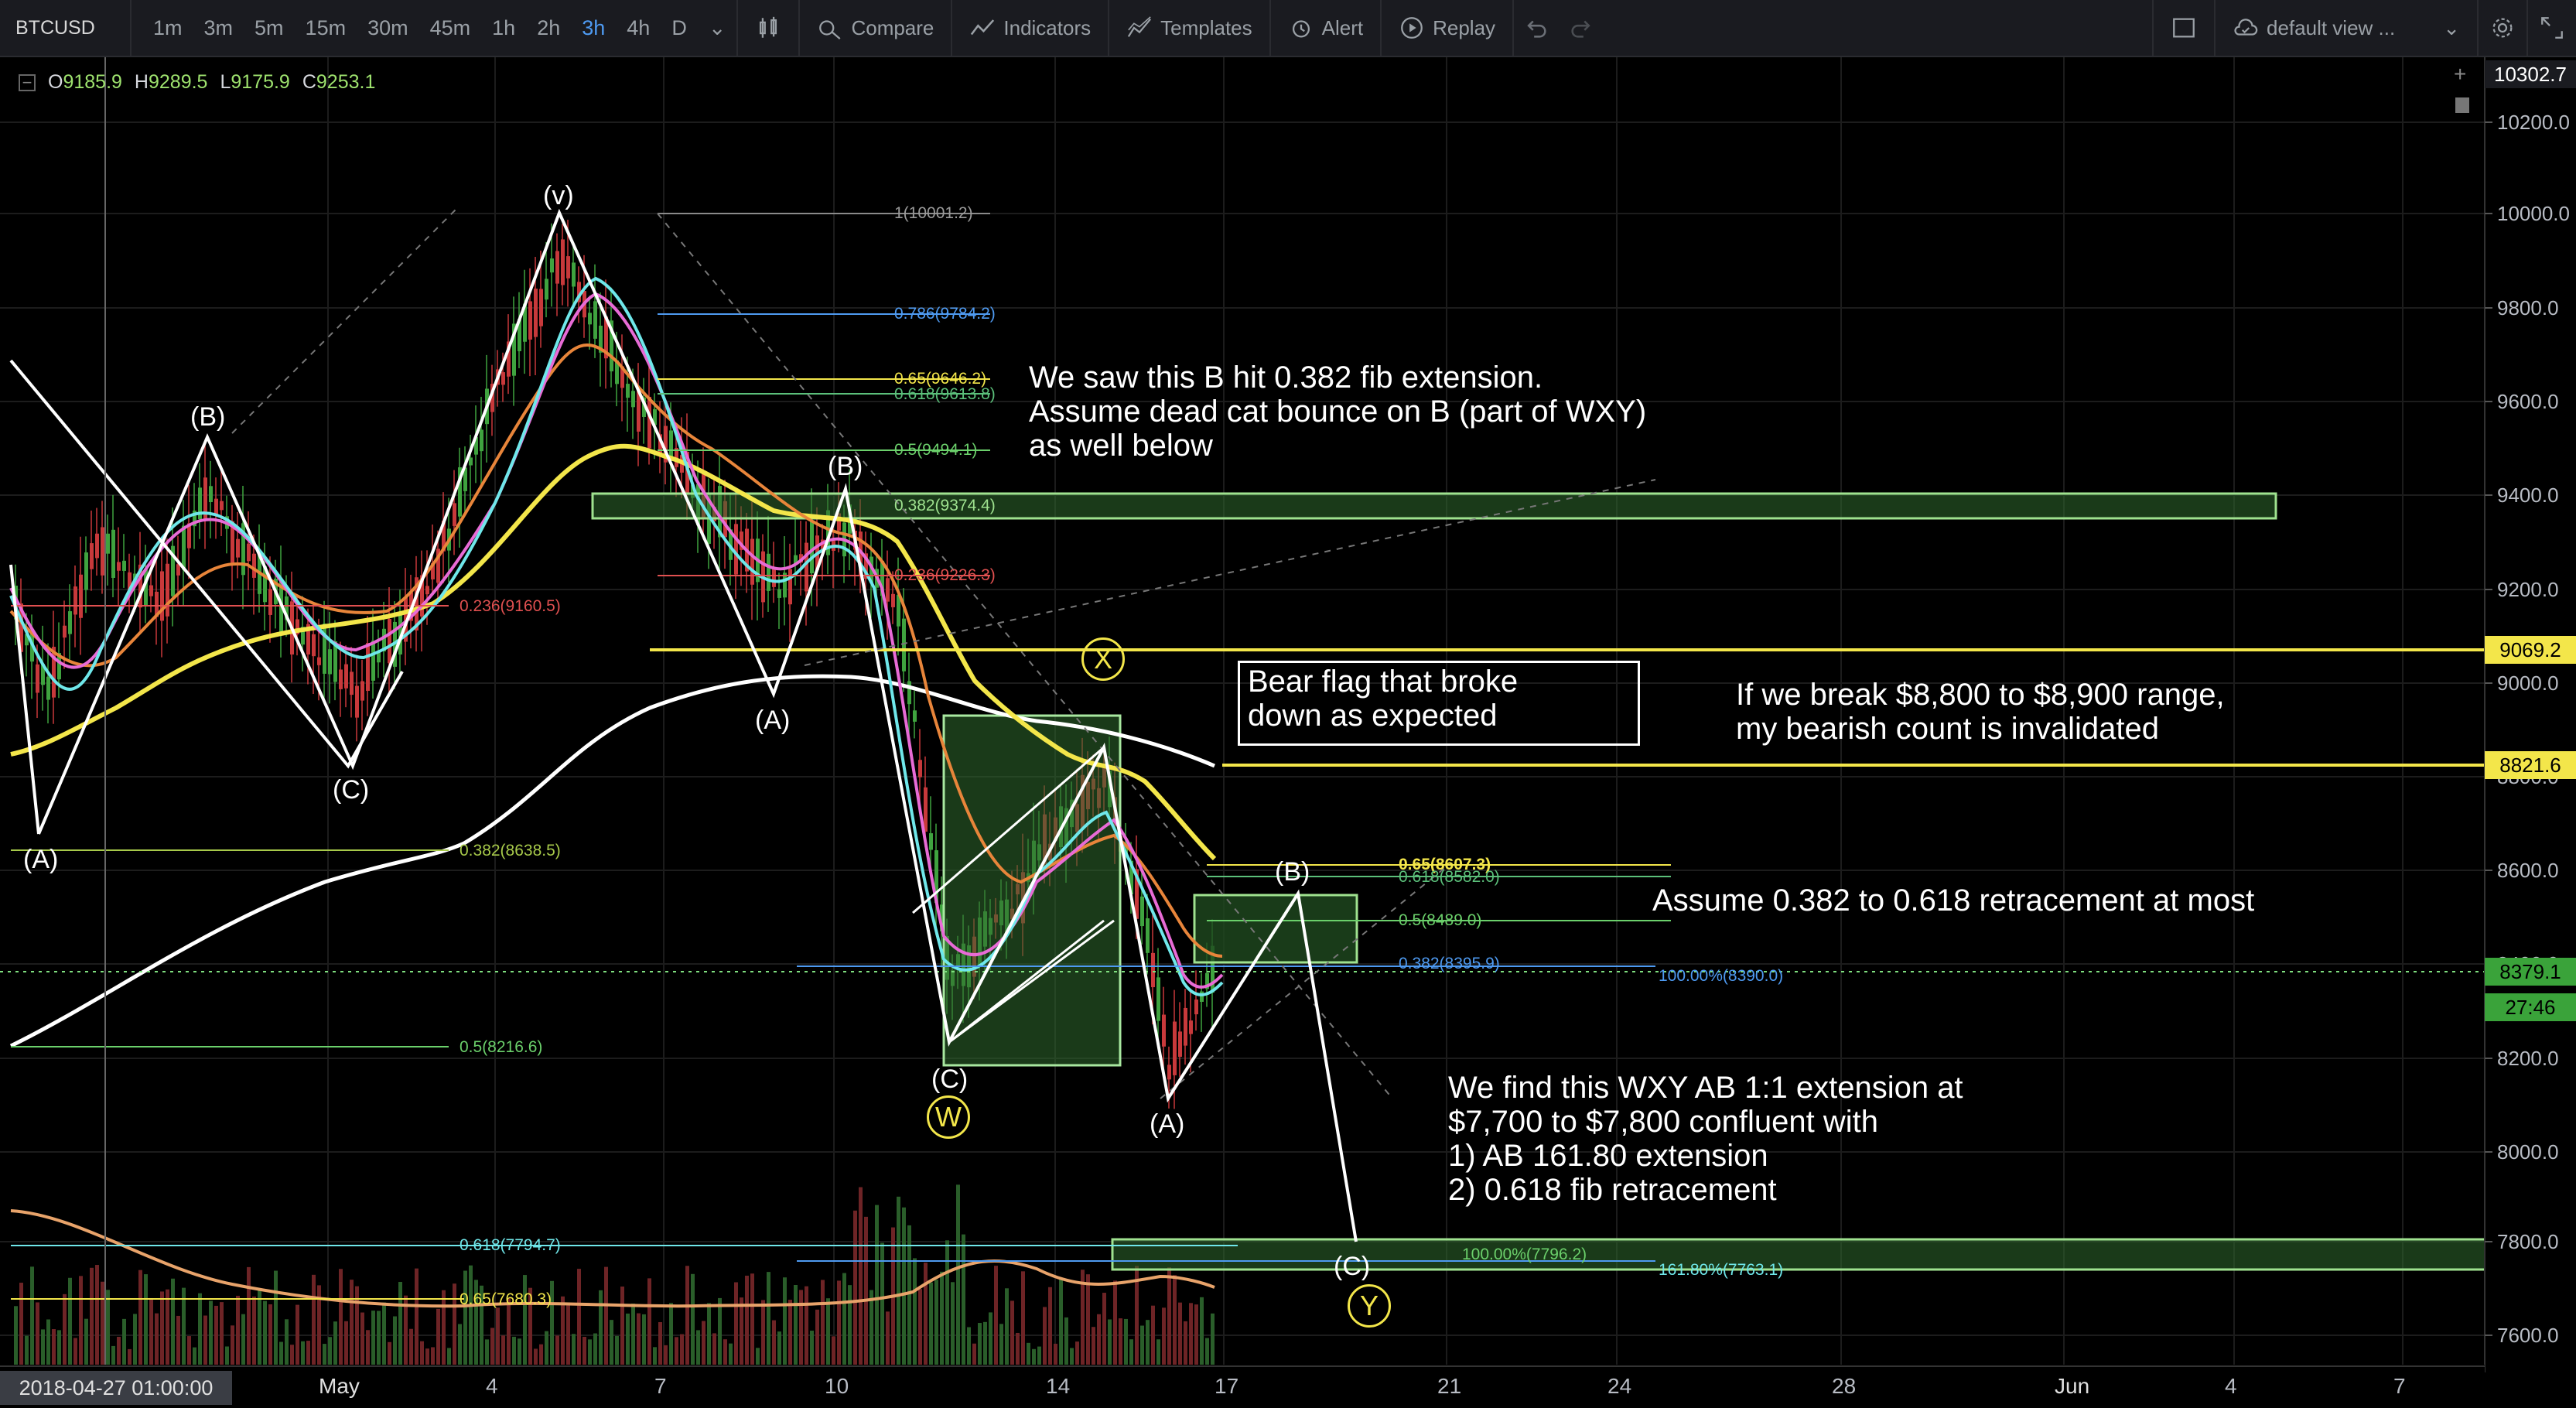 Image resolution: width=2576 pixels, height=1408 pixels. Describe the element at coordinates (2462, 105) in the screenshot. I see `trash-icon` at that location.